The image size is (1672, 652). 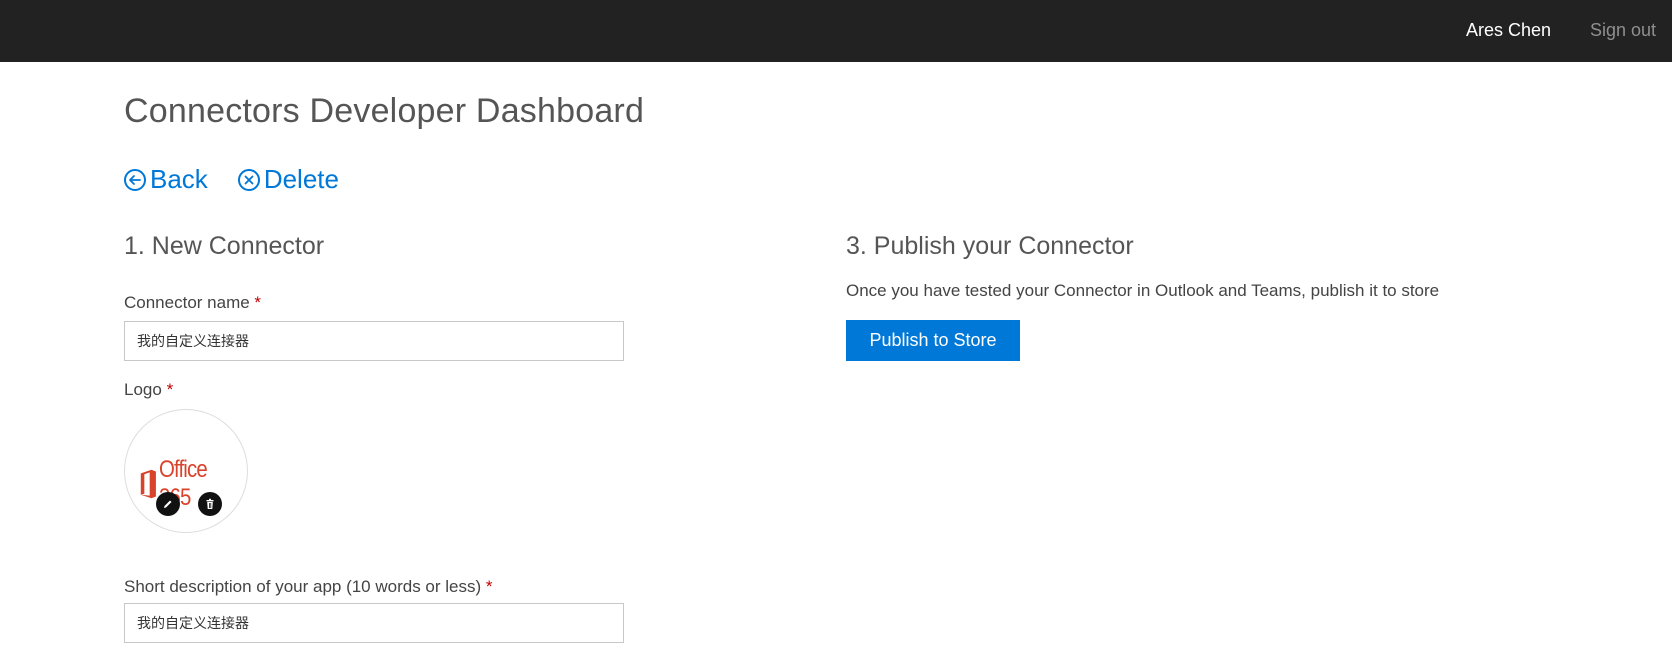 I want to click on logo-label: Logo *, so click(x=148, y=390).